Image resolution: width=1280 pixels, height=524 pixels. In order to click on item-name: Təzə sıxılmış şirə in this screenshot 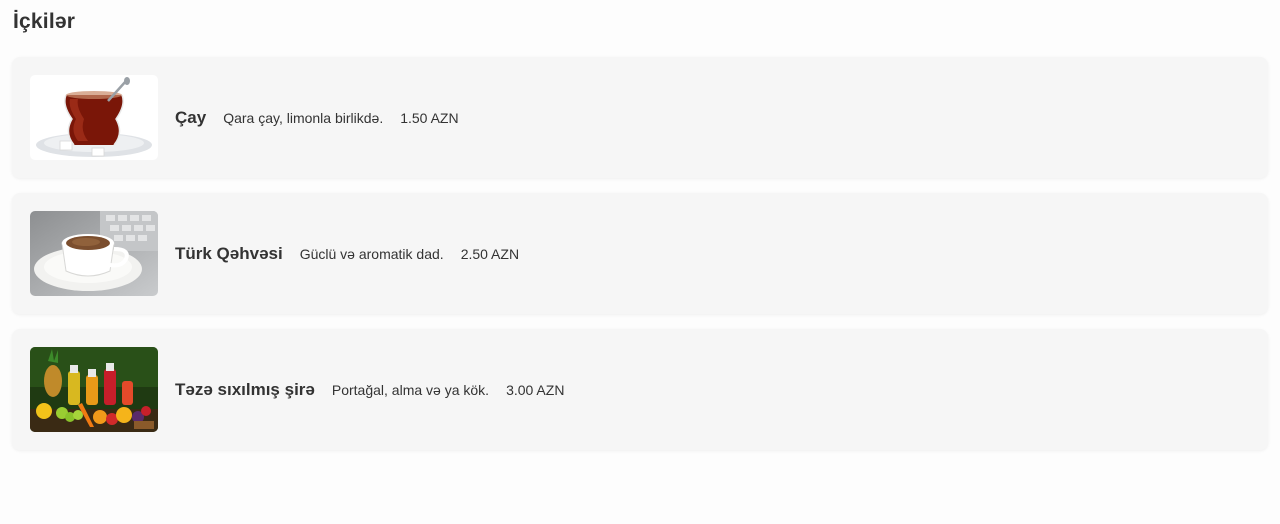, I will do `click(245, 389)`.